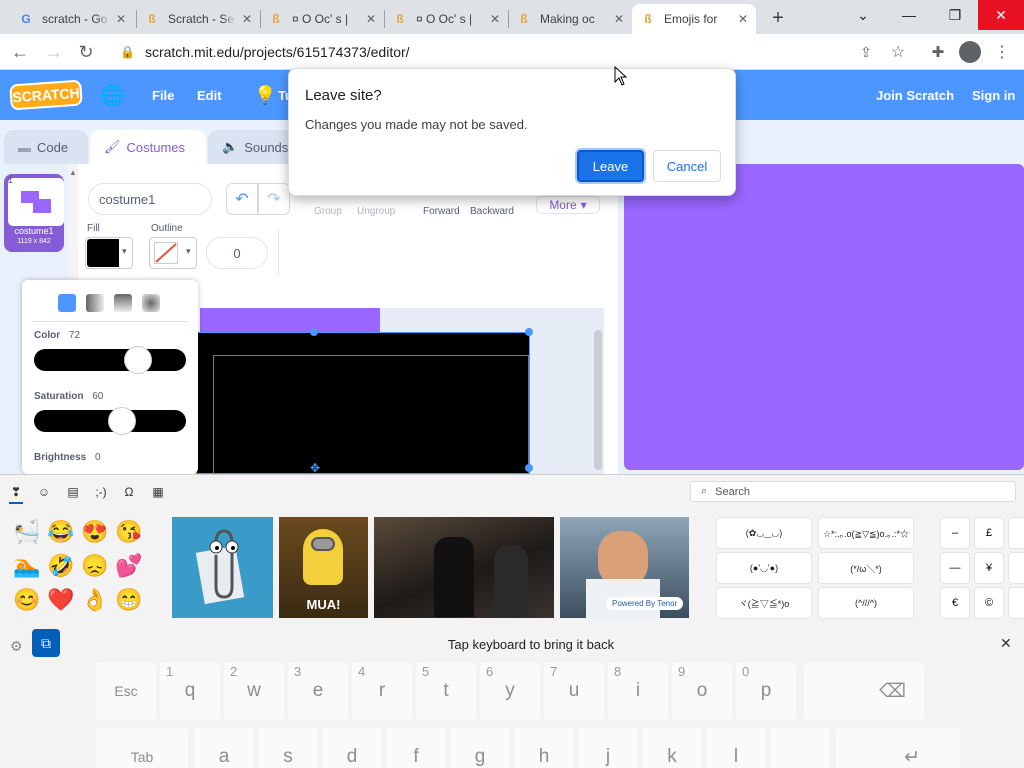 This screenshot has height=768, width=1024. Describe the element at coordinates (95, 600) in the screenshot. I see `emoji-item: 👌` at that location.